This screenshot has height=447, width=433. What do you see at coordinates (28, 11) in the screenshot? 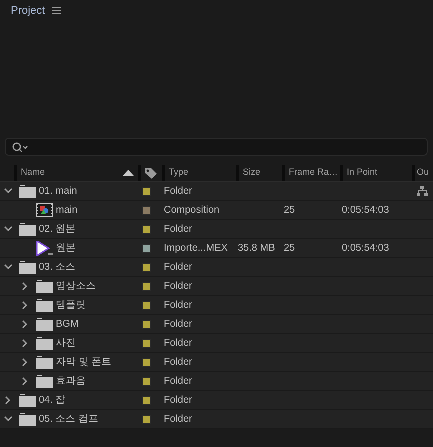
I see `panel-title: Project` at bounding box center [28, 11].